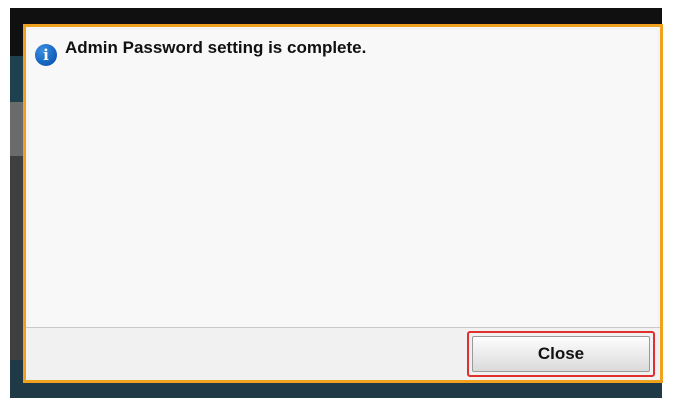  I want to click on message-row: i Admin Password setting is complete., so click(200, 52).